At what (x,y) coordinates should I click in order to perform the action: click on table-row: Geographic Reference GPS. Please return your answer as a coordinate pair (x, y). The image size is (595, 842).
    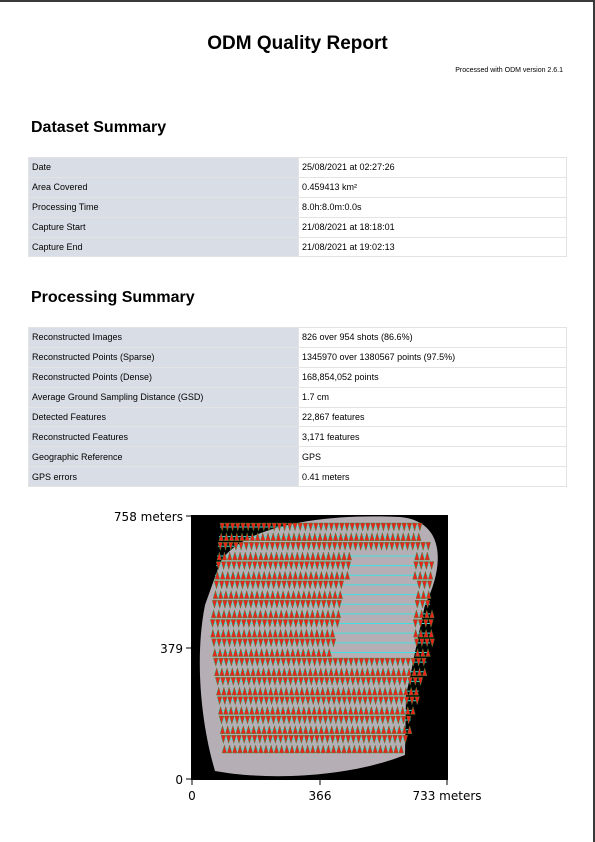
    Looking at the image, I should click on (297, 457).